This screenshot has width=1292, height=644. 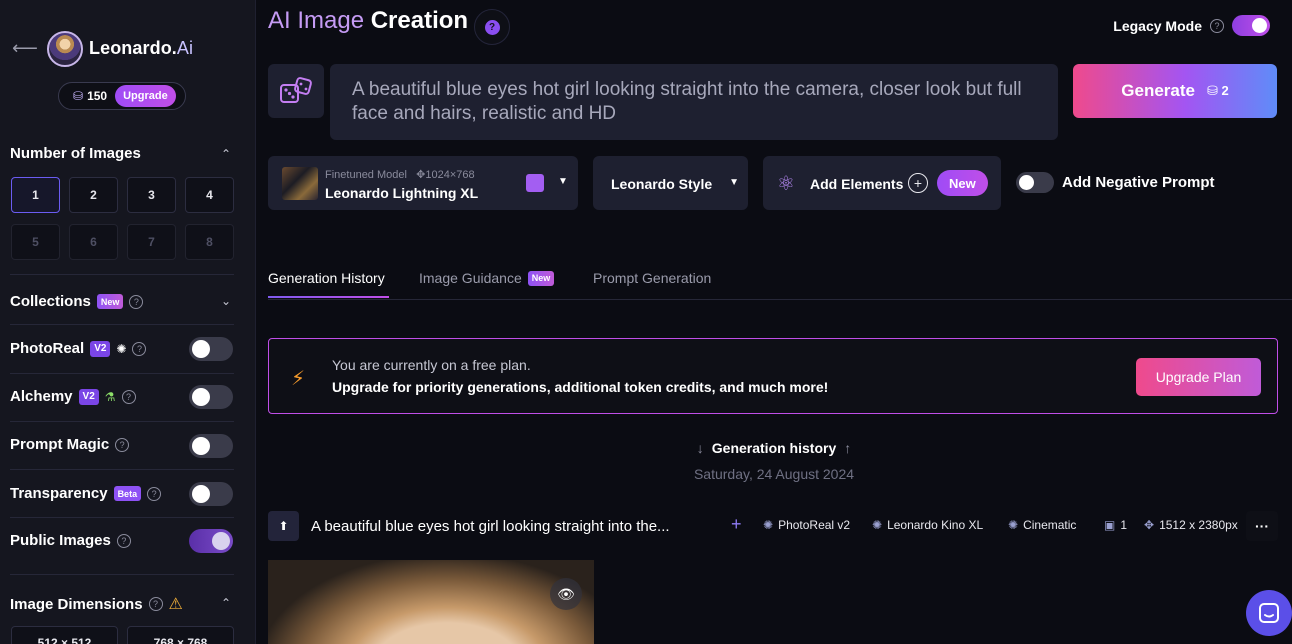 I want to click on token-balance: ⛁ 150 Upgrade, so click(x=122, y=96).